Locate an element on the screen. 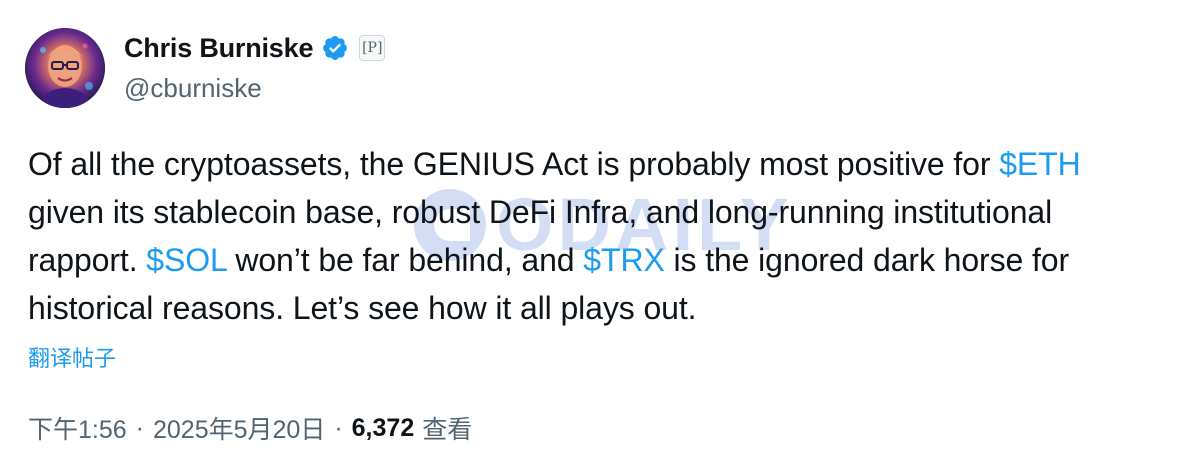 This screenshot has width=1186, height=474. affiliate-badge-letter: [P] is located at coordinates (372, 48).